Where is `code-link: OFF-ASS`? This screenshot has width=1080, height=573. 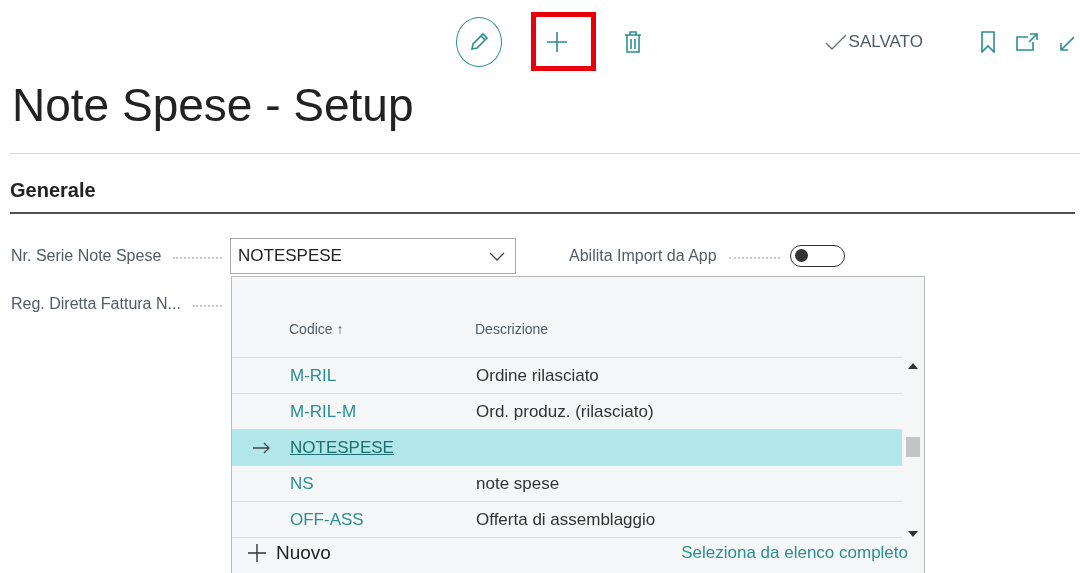
code-link: OFF-ASS is located at coordinates (383, 519).